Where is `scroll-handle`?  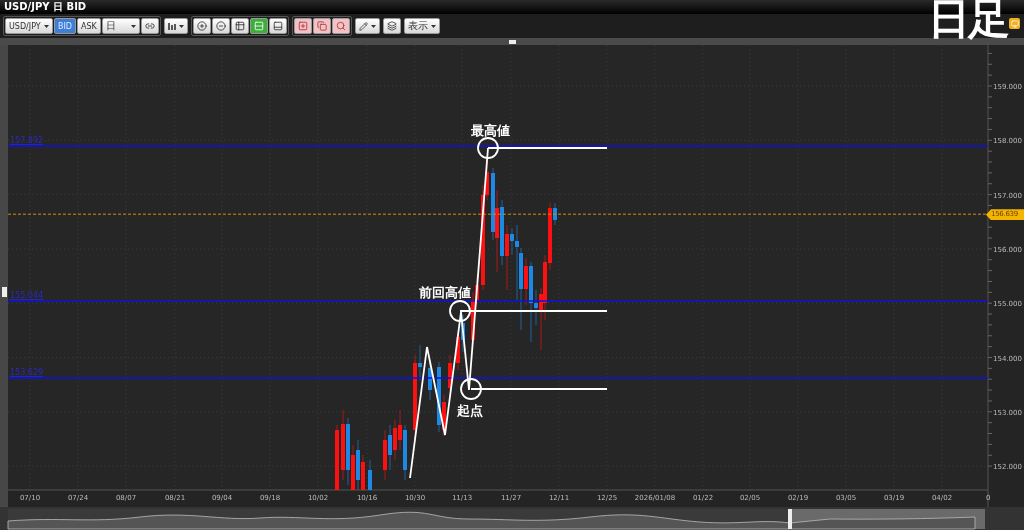 scroll-handle is located at coordinates (512, 41).